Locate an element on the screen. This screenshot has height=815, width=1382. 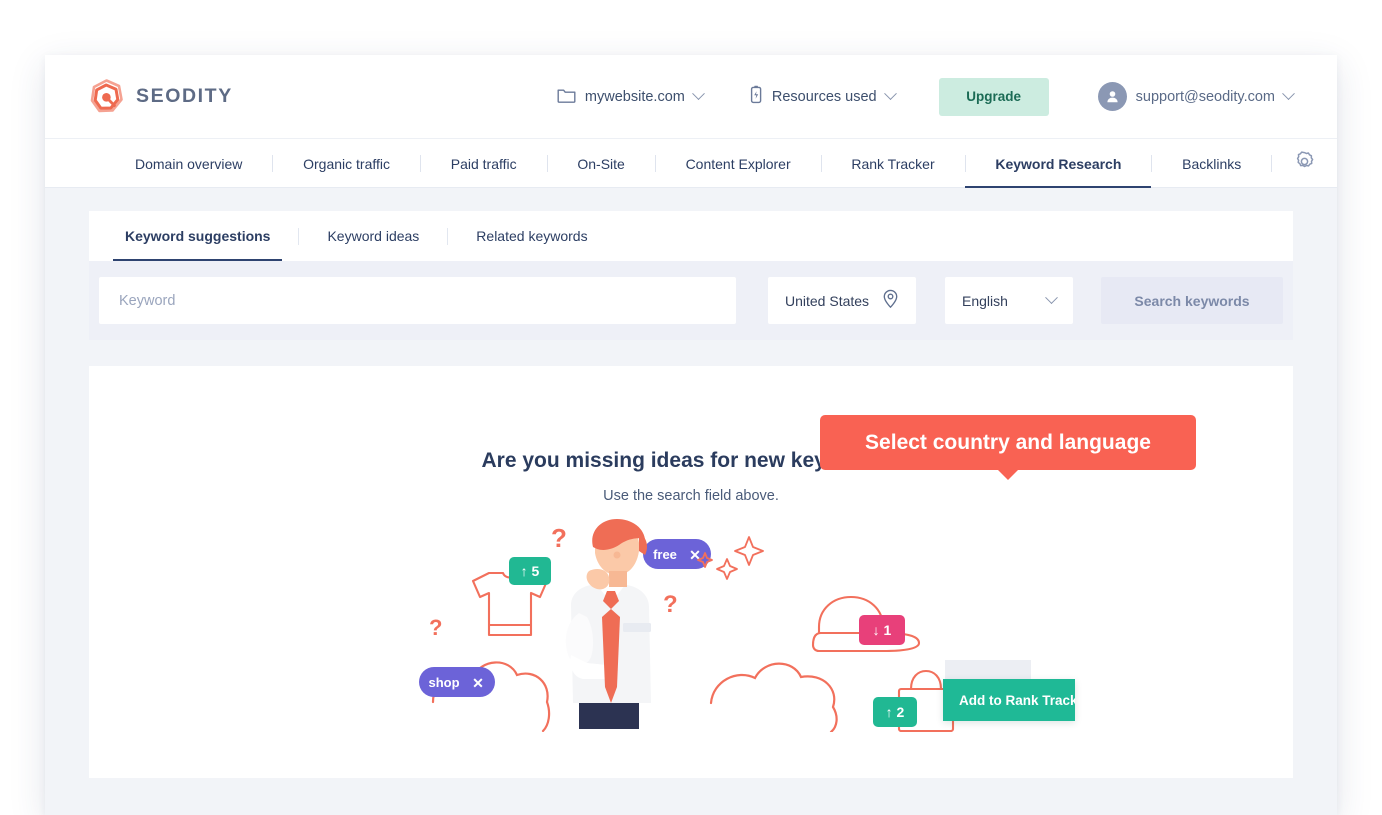
resources-used: Resources used is located at coordinates (823, 96).